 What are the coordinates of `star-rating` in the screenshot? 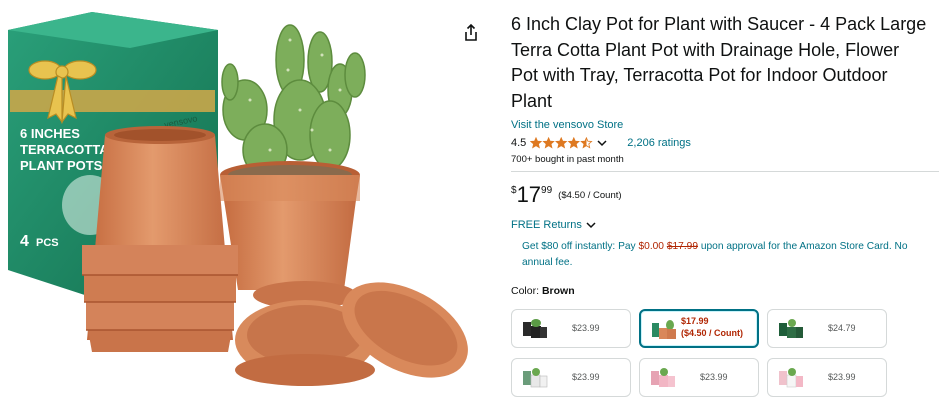 It's located at (561, 143).